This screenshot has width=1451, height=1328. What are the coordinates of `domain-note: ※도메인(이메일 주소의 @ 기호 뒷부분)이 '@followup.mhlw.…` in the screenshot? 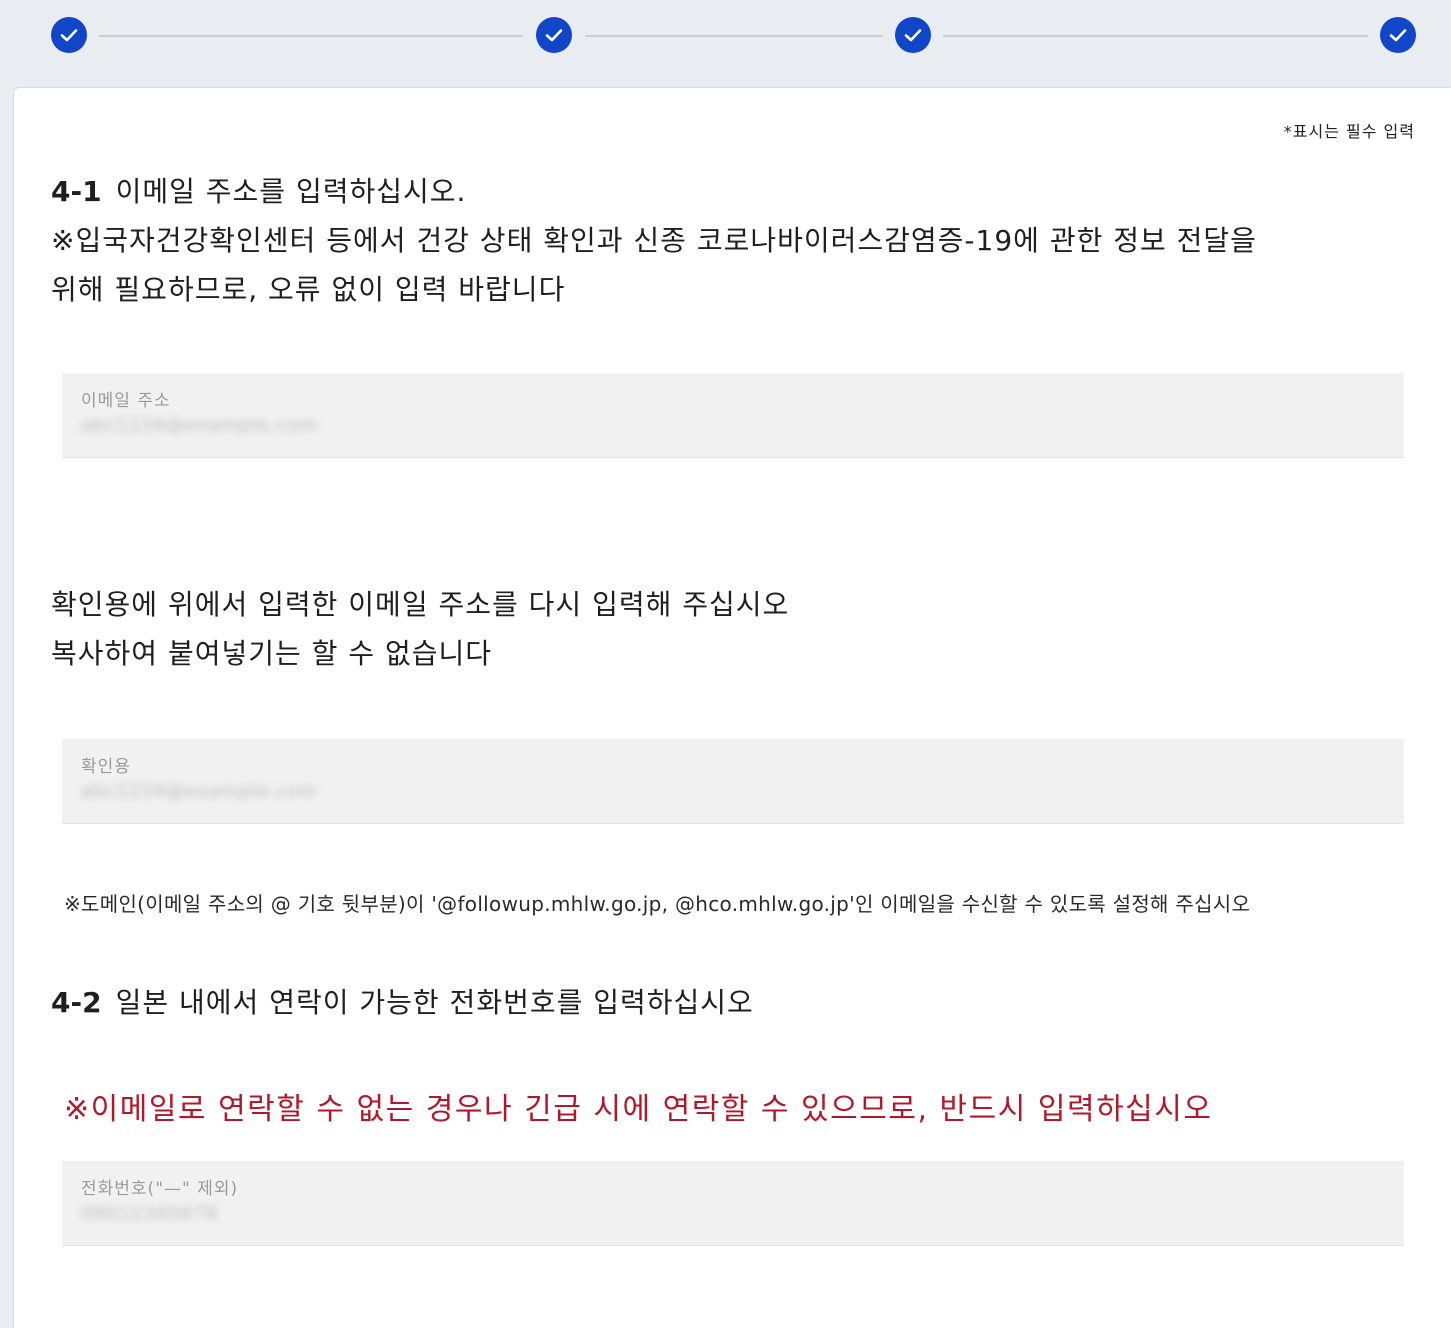 It's located at (657, 904).